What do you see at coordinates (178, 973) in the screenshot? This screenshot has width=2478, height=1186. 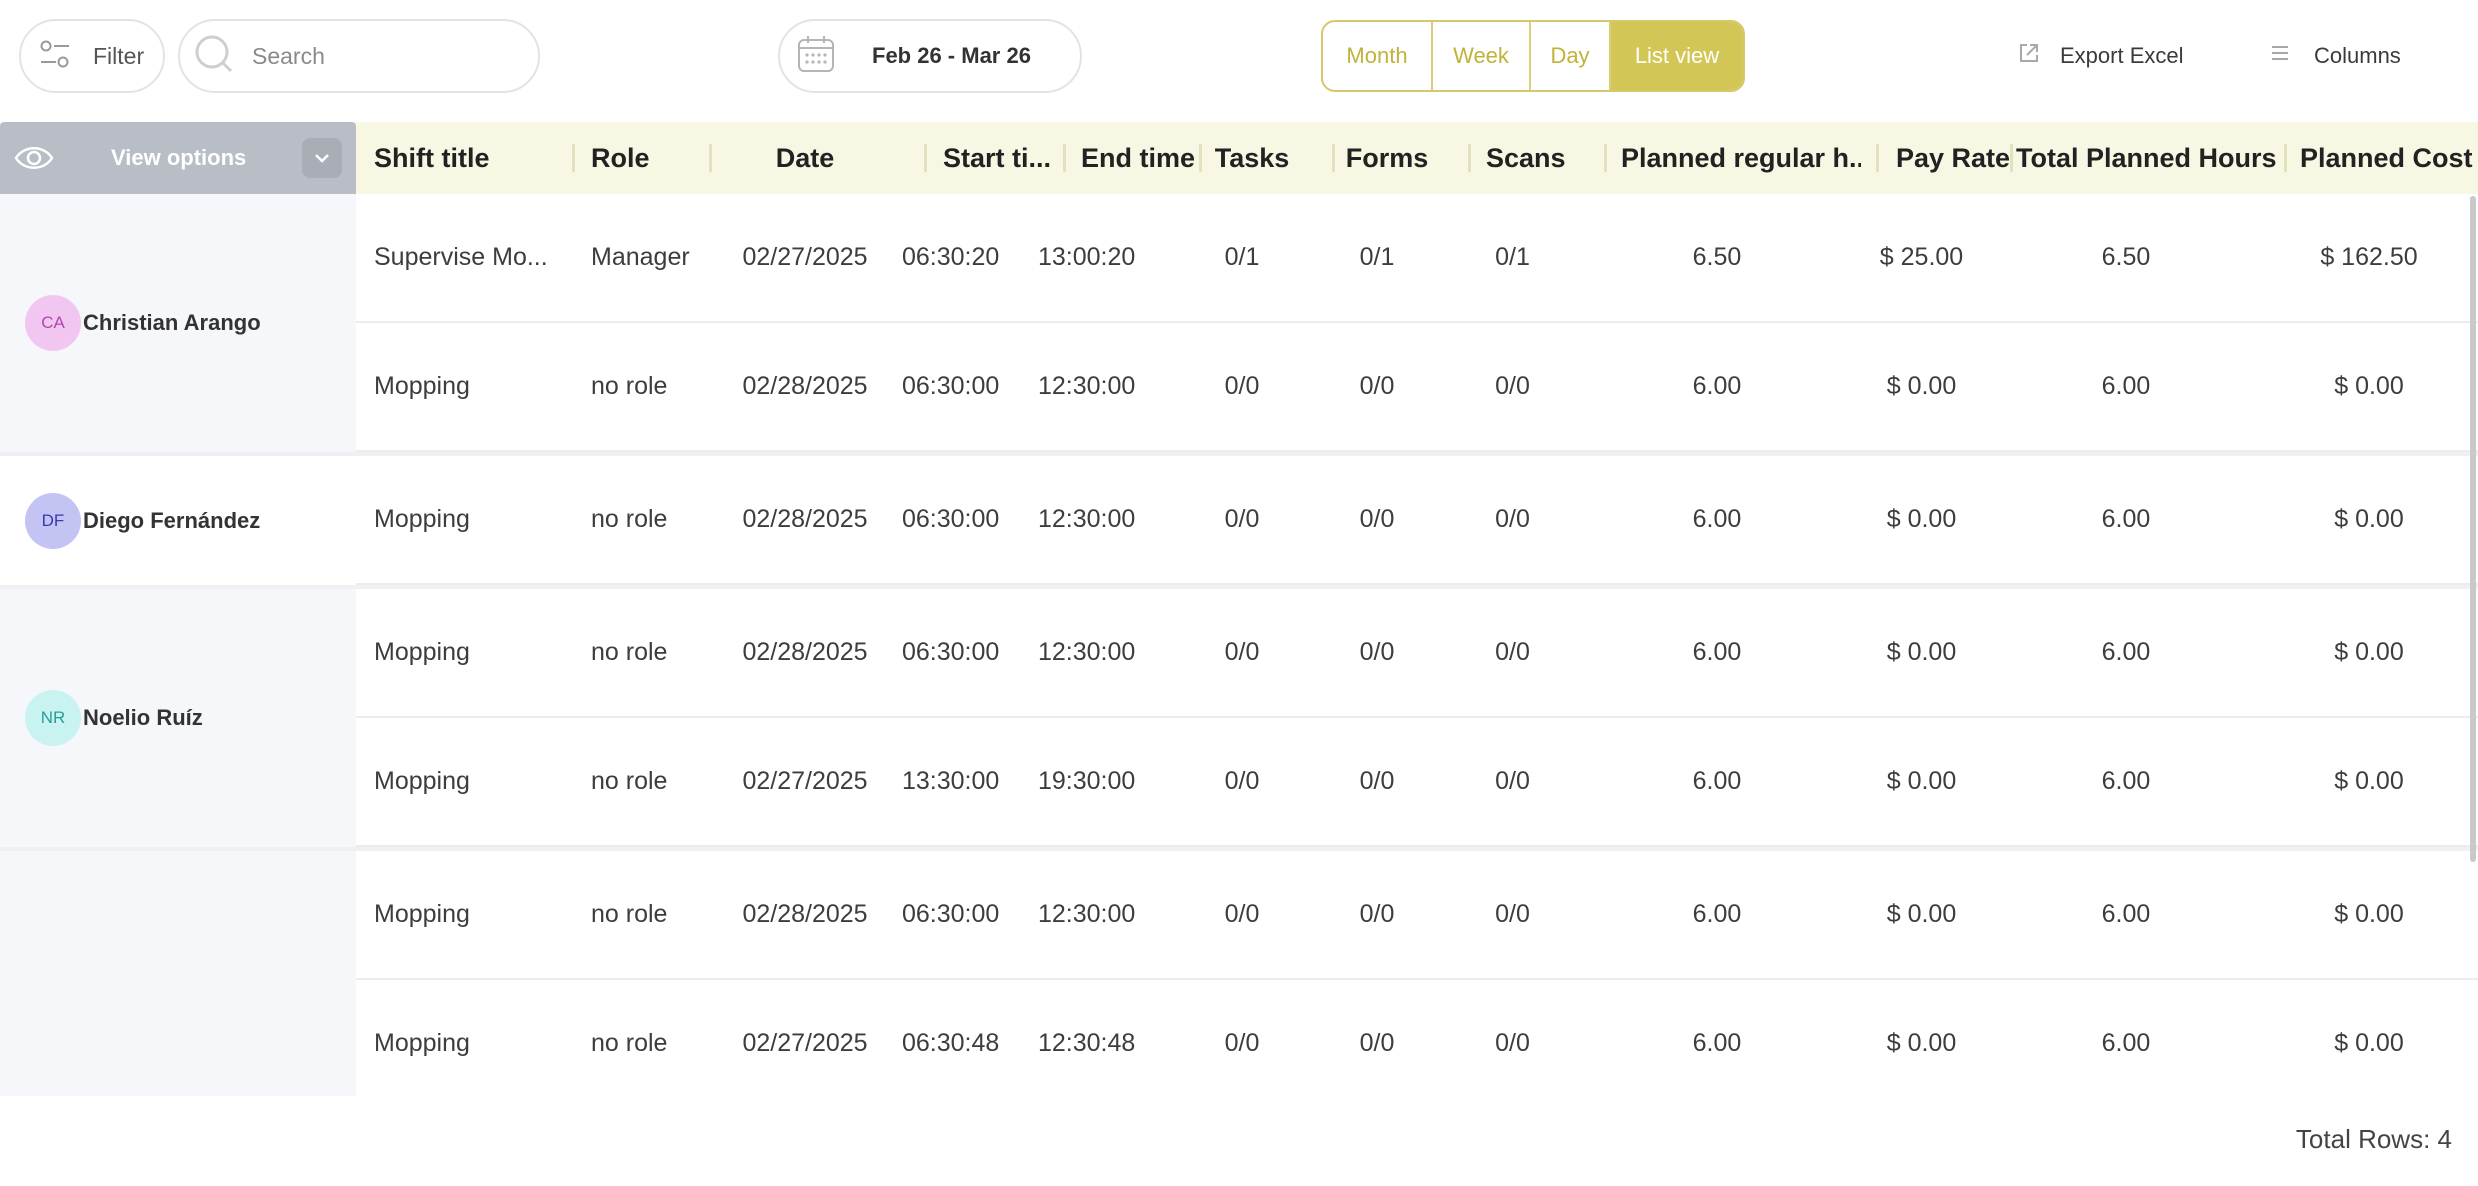 I see `employee-cell` at bounding box center [178, 973].